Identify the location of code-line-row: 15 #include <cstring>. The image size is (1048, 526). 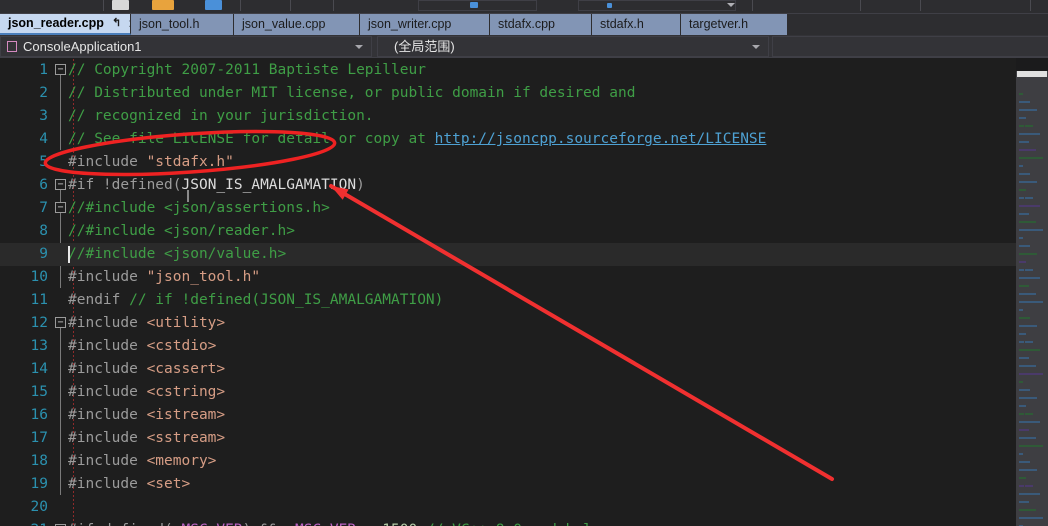
(508, 392).